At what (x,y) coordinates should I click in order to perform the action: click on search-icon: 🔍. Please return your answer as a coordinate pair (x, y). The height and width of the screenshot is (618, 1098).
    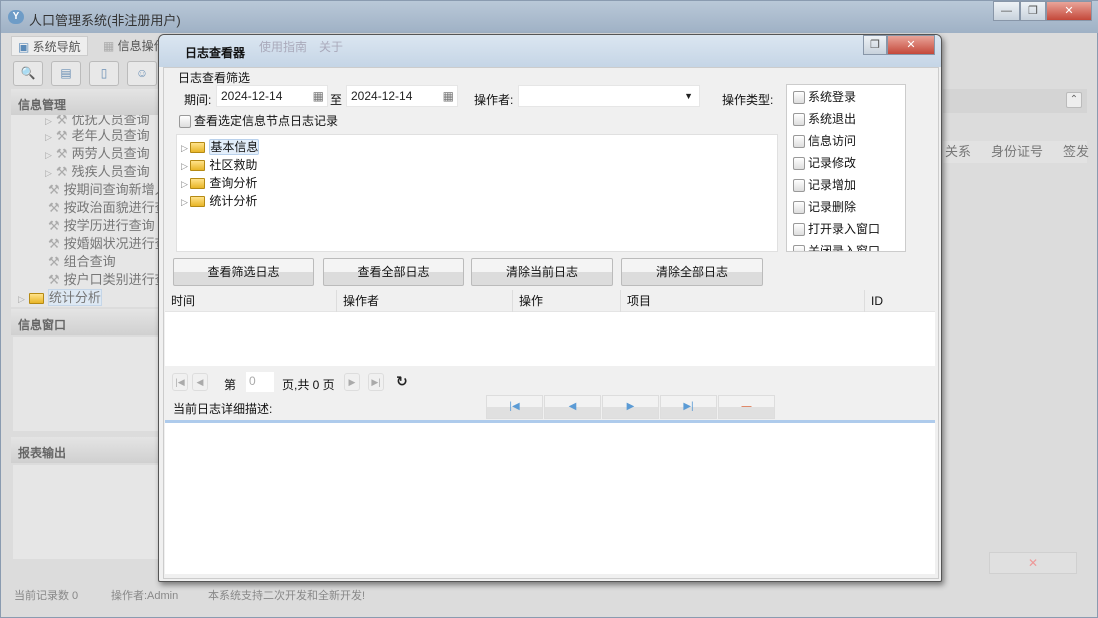
    Looking at the image, I should click on (28, 73).